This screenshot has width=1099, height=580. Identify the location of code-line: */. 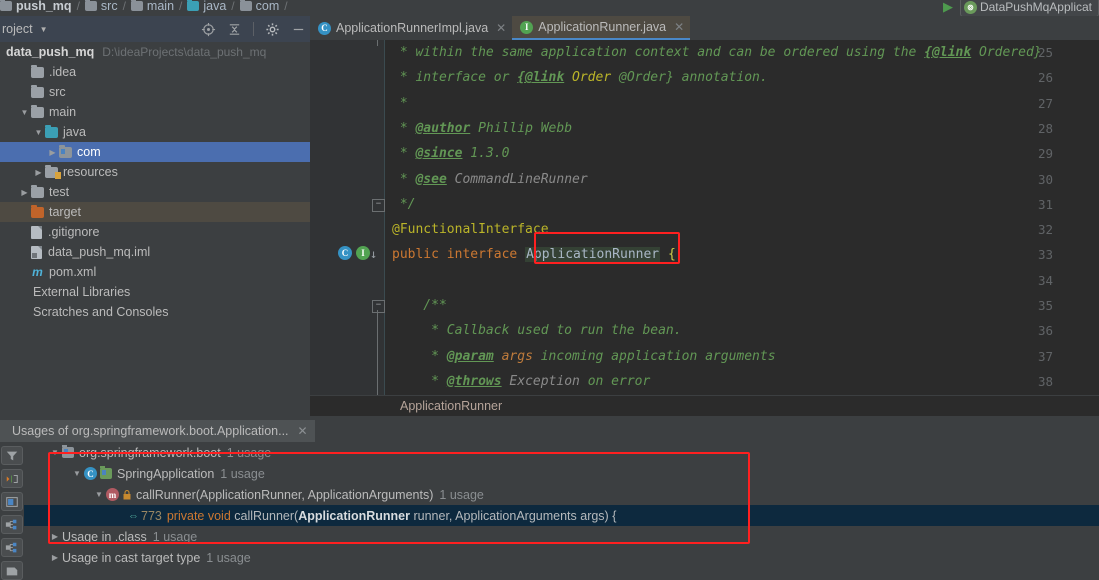
(404, 204).